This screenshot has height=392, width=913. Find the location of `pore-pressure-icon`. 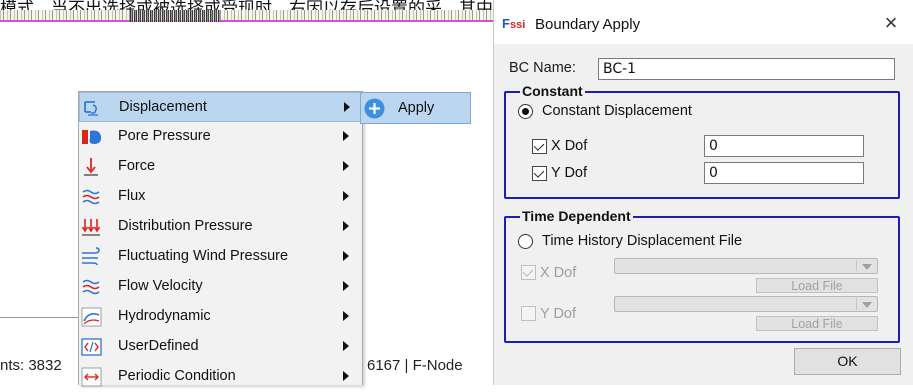

pore-pressure-icon is located at coordinates (92, 137).